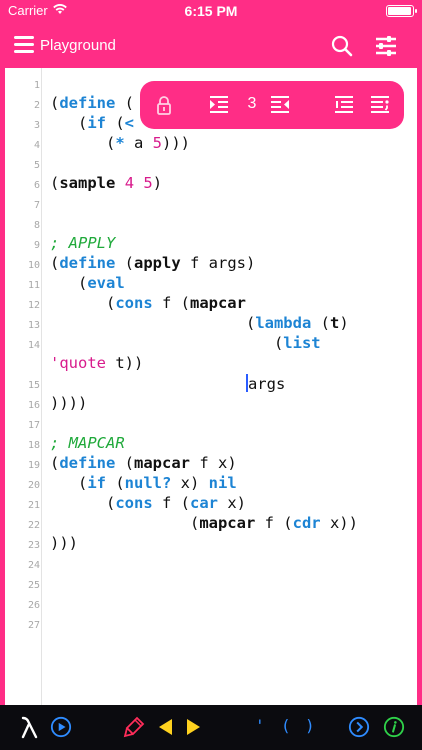 Image resolution: width=422 pixels, height=750 pixels. What do you see at coordinates (310, 725) in the screenshot?
I see `close-paren-key: )` at bounding box center [310, 725].